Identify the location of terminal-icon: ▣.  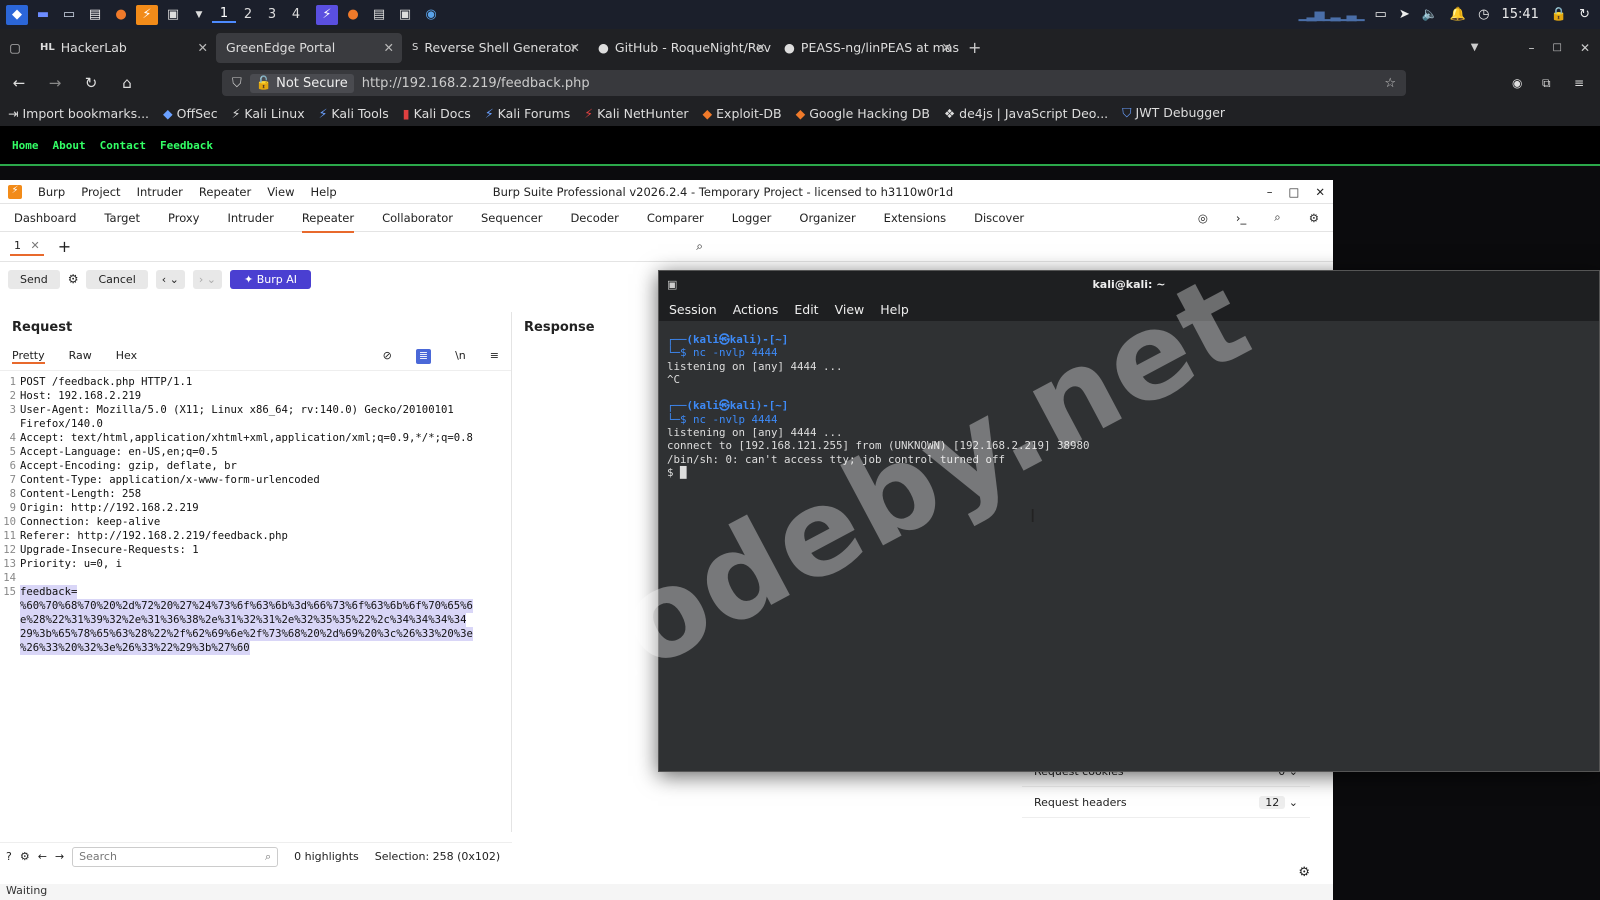
(173, 15).